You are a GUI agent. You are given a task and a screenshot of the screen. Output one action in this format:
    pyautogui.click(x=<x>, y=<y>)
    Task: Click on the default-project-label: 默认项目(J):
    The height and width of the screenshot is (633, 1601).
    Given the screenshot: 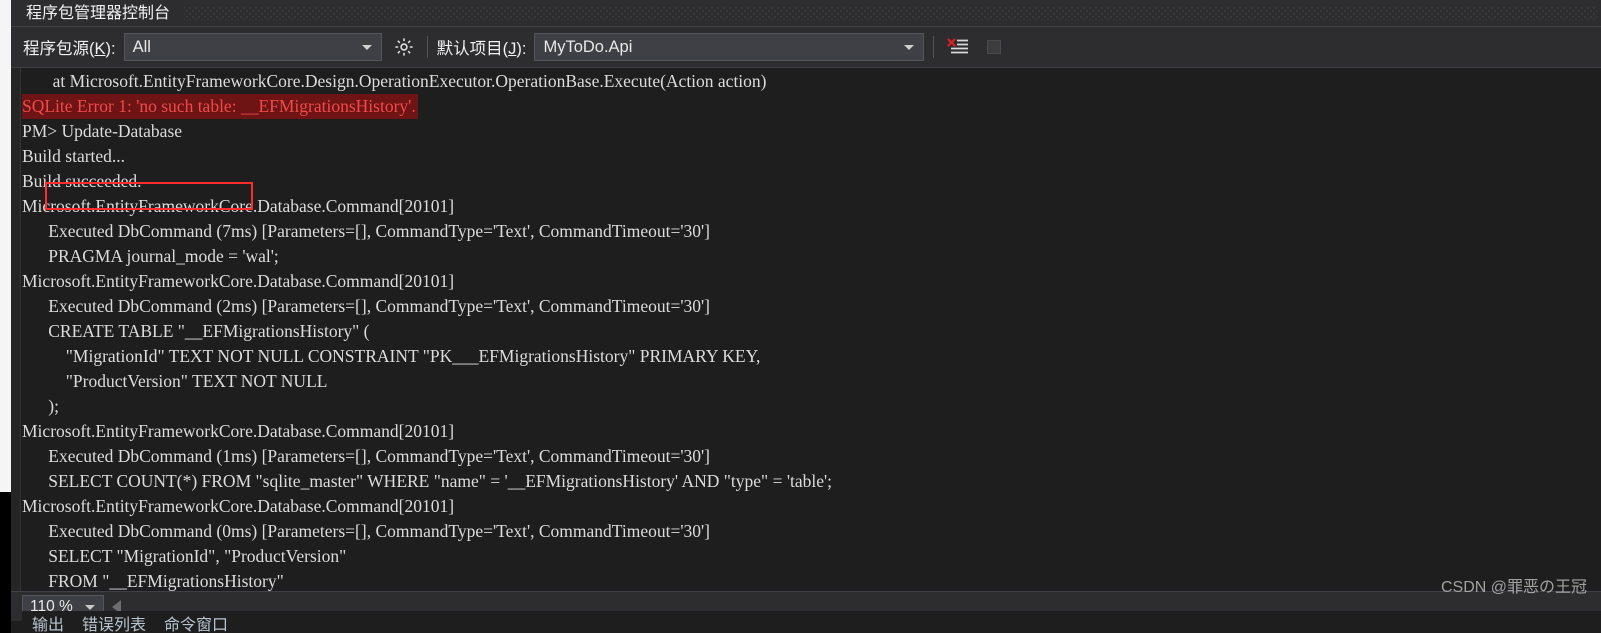 What is the action you would take?
    pyautogui.click(x=482, y=47)
    